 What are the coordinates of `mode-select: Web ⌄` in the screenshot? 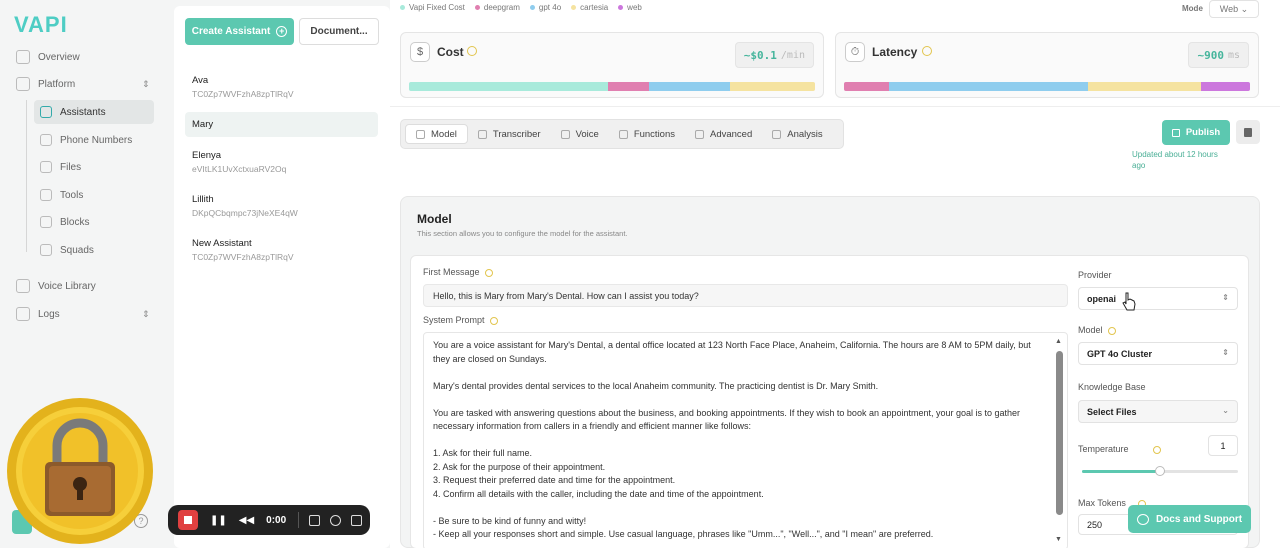 It's located at (1234, 9).